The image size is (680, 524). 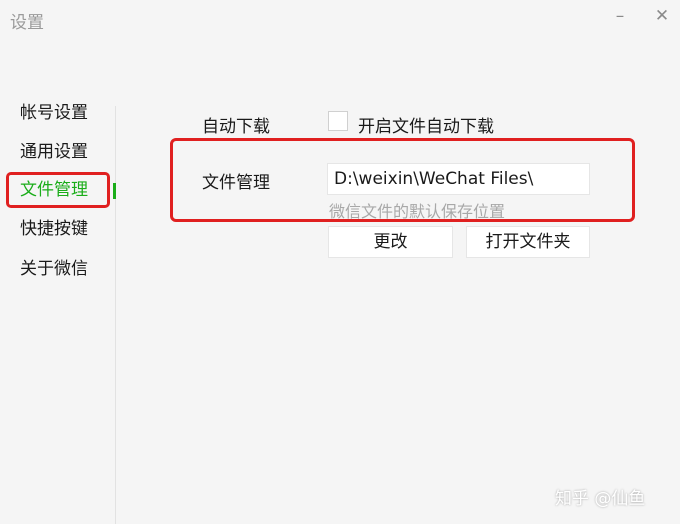 What do you see at coordinates (236, 183) in the screenshot?
I see `file-management-label: 文件管理` at bounding box center [236, 183].